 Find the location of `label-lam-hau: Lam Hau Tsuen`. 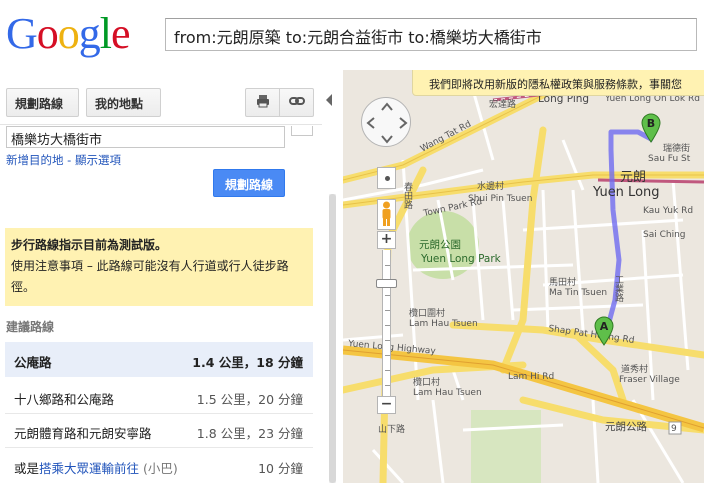

label-lam-hau: Lam Hau Tsuen is located at coordinates (443, 324).